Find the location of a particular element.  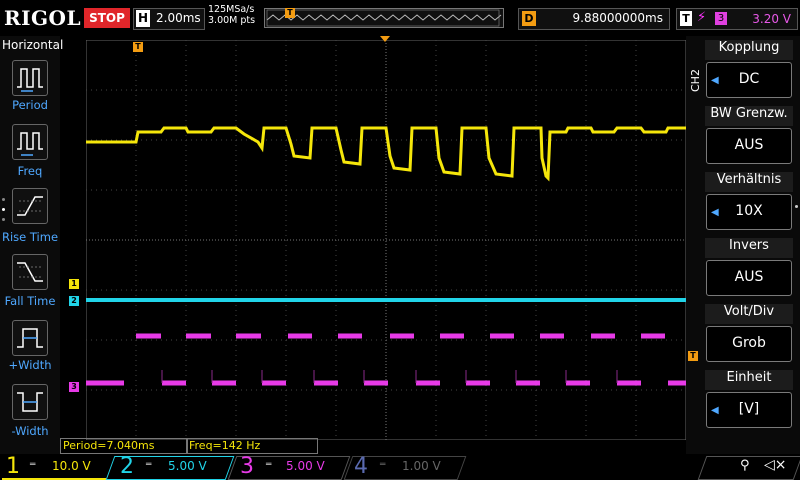

menu-channel-tag: CH2 is located at coordinates (695, 80).